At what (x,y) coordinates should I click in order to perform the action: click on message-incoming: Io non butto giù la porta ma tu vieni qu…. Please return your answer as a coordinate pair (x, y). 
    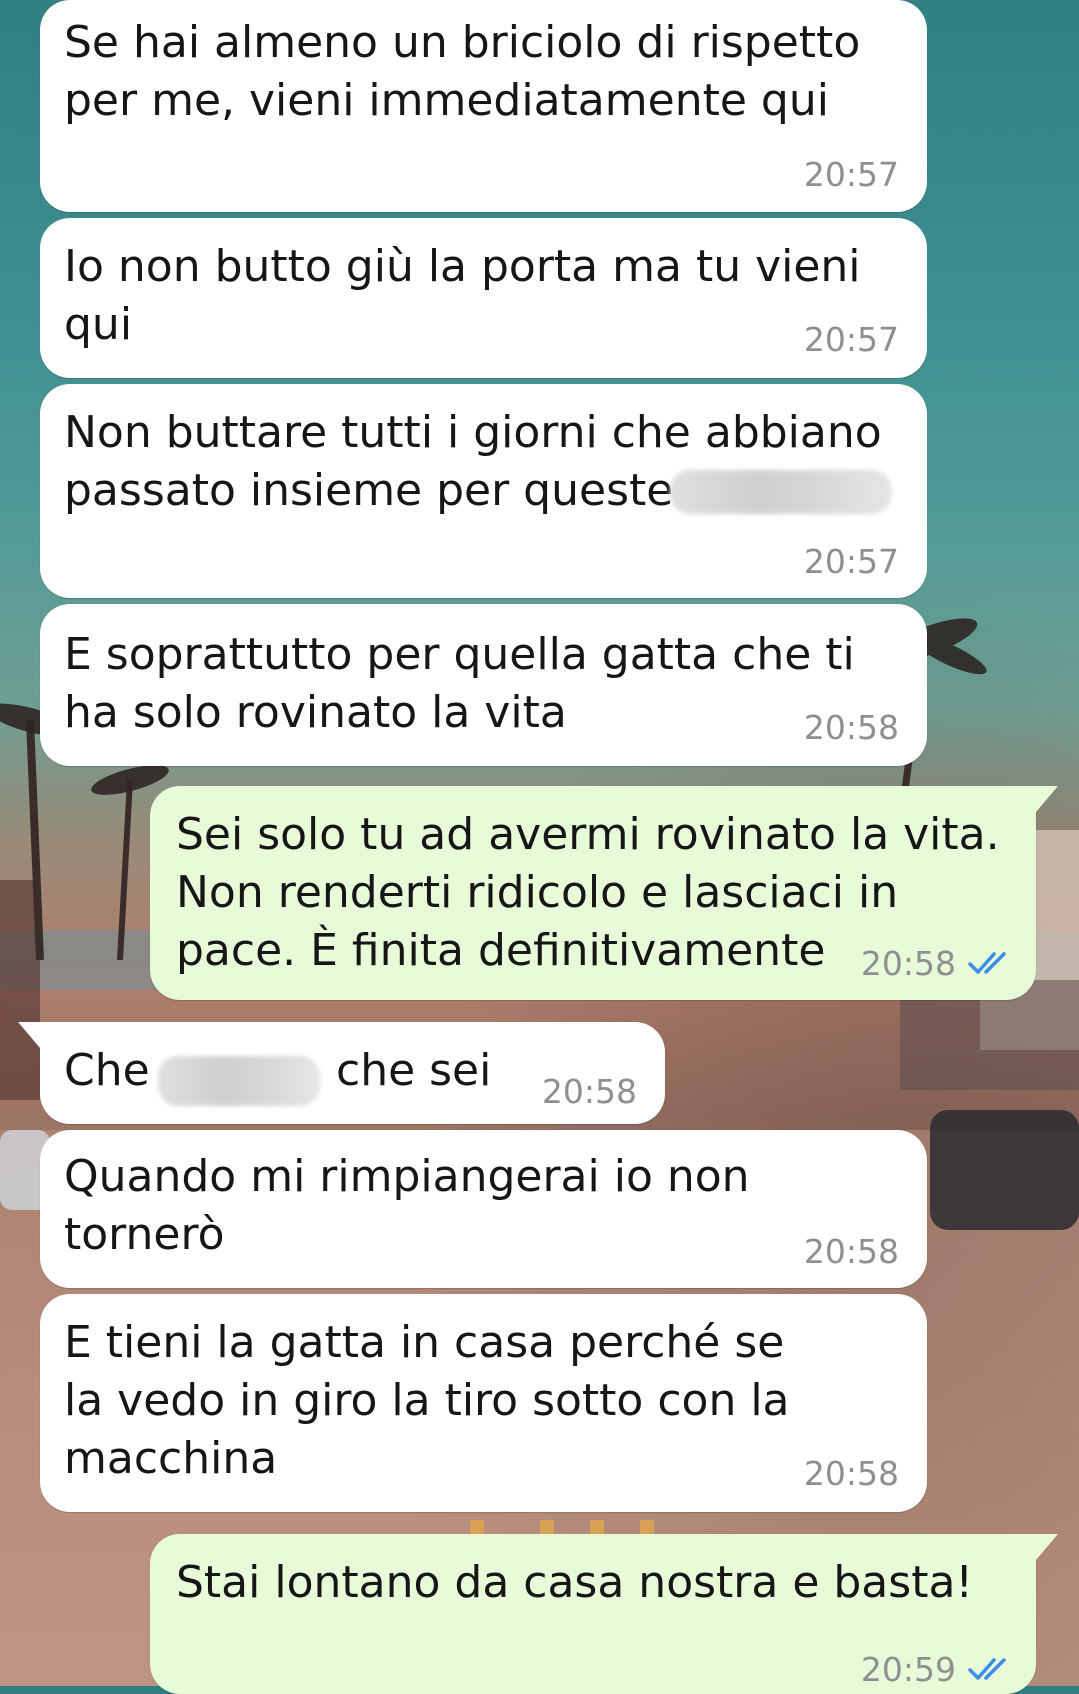
    Looking at the image, I should click on (483, 298).